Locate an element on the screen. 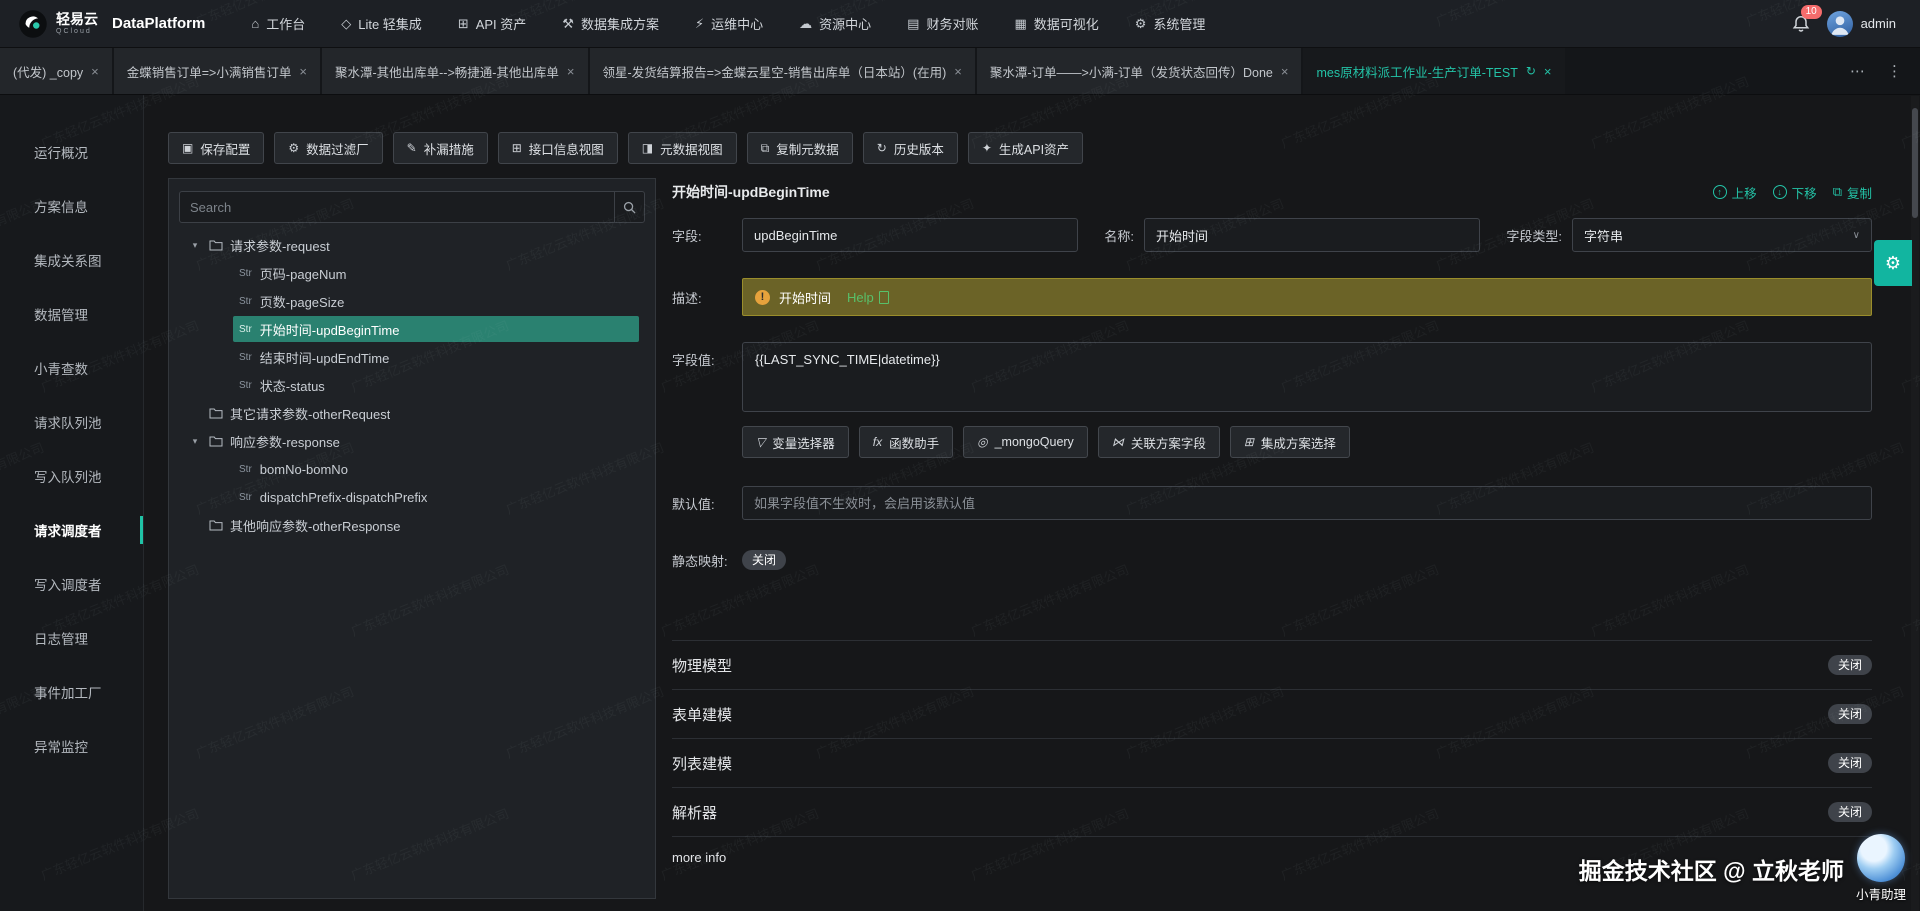 The width and height of the screenshot is (1920, 911). nav-item: ⚙ 系统管理 is located at coordinates (1170, 23).